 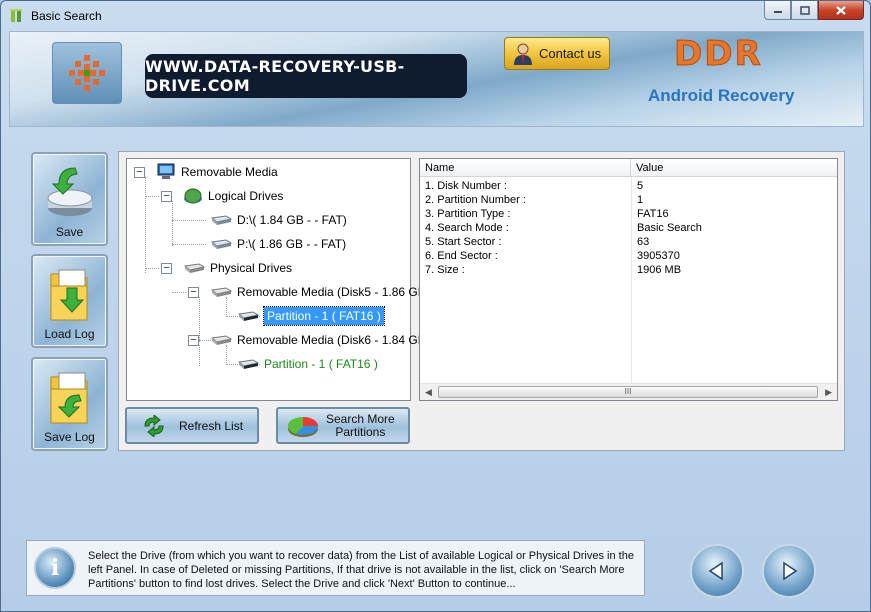 I want to click on title-bar: Basic Search, so click(x=435, y=16).